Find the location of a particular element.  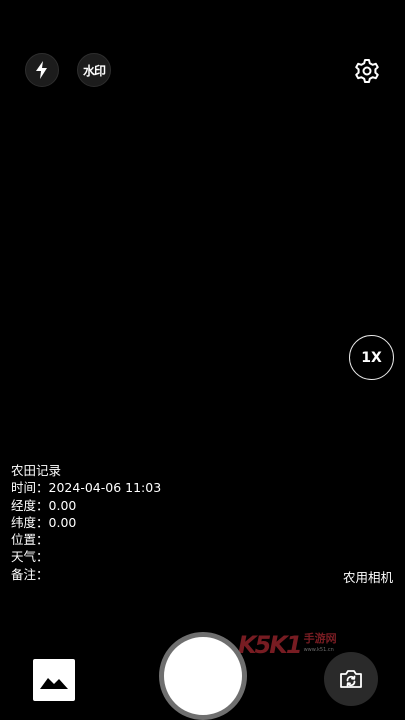

zoom-button: 1X is located at coordinates (371, 357).